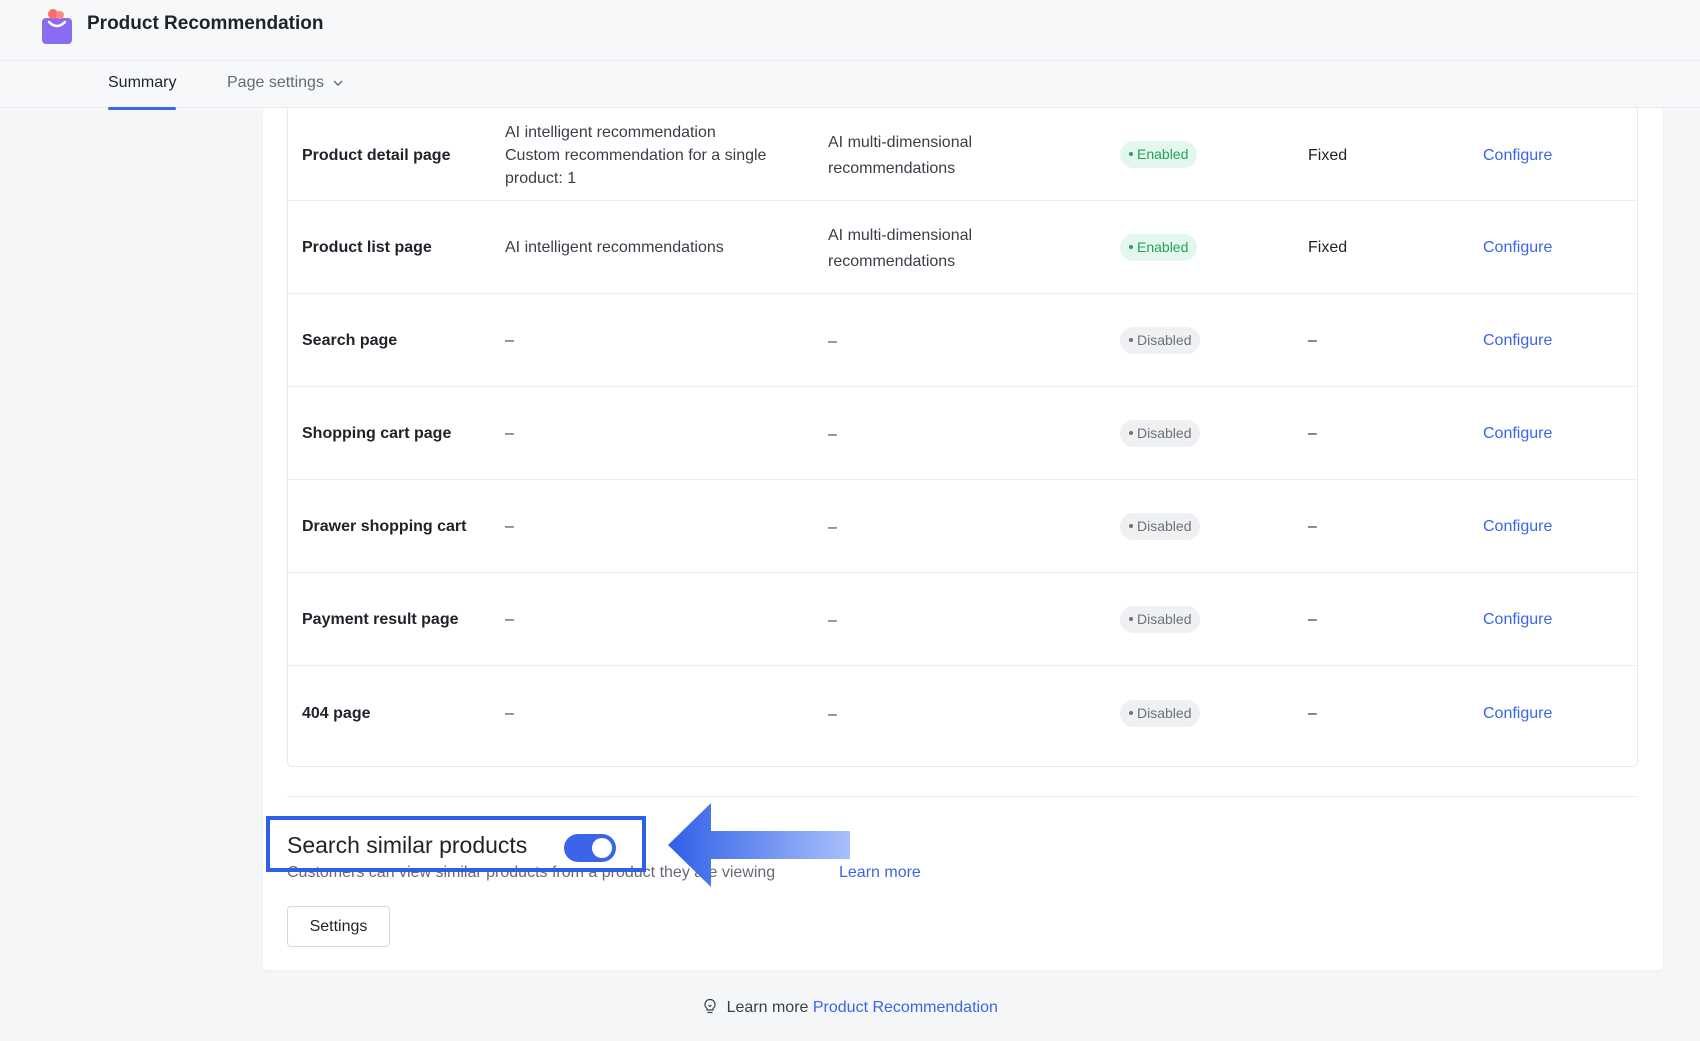  Describe the element at coordinates (962, 712) in the screenshot. I see `table-row: 404 page – – Disabled – Configure` at that location.